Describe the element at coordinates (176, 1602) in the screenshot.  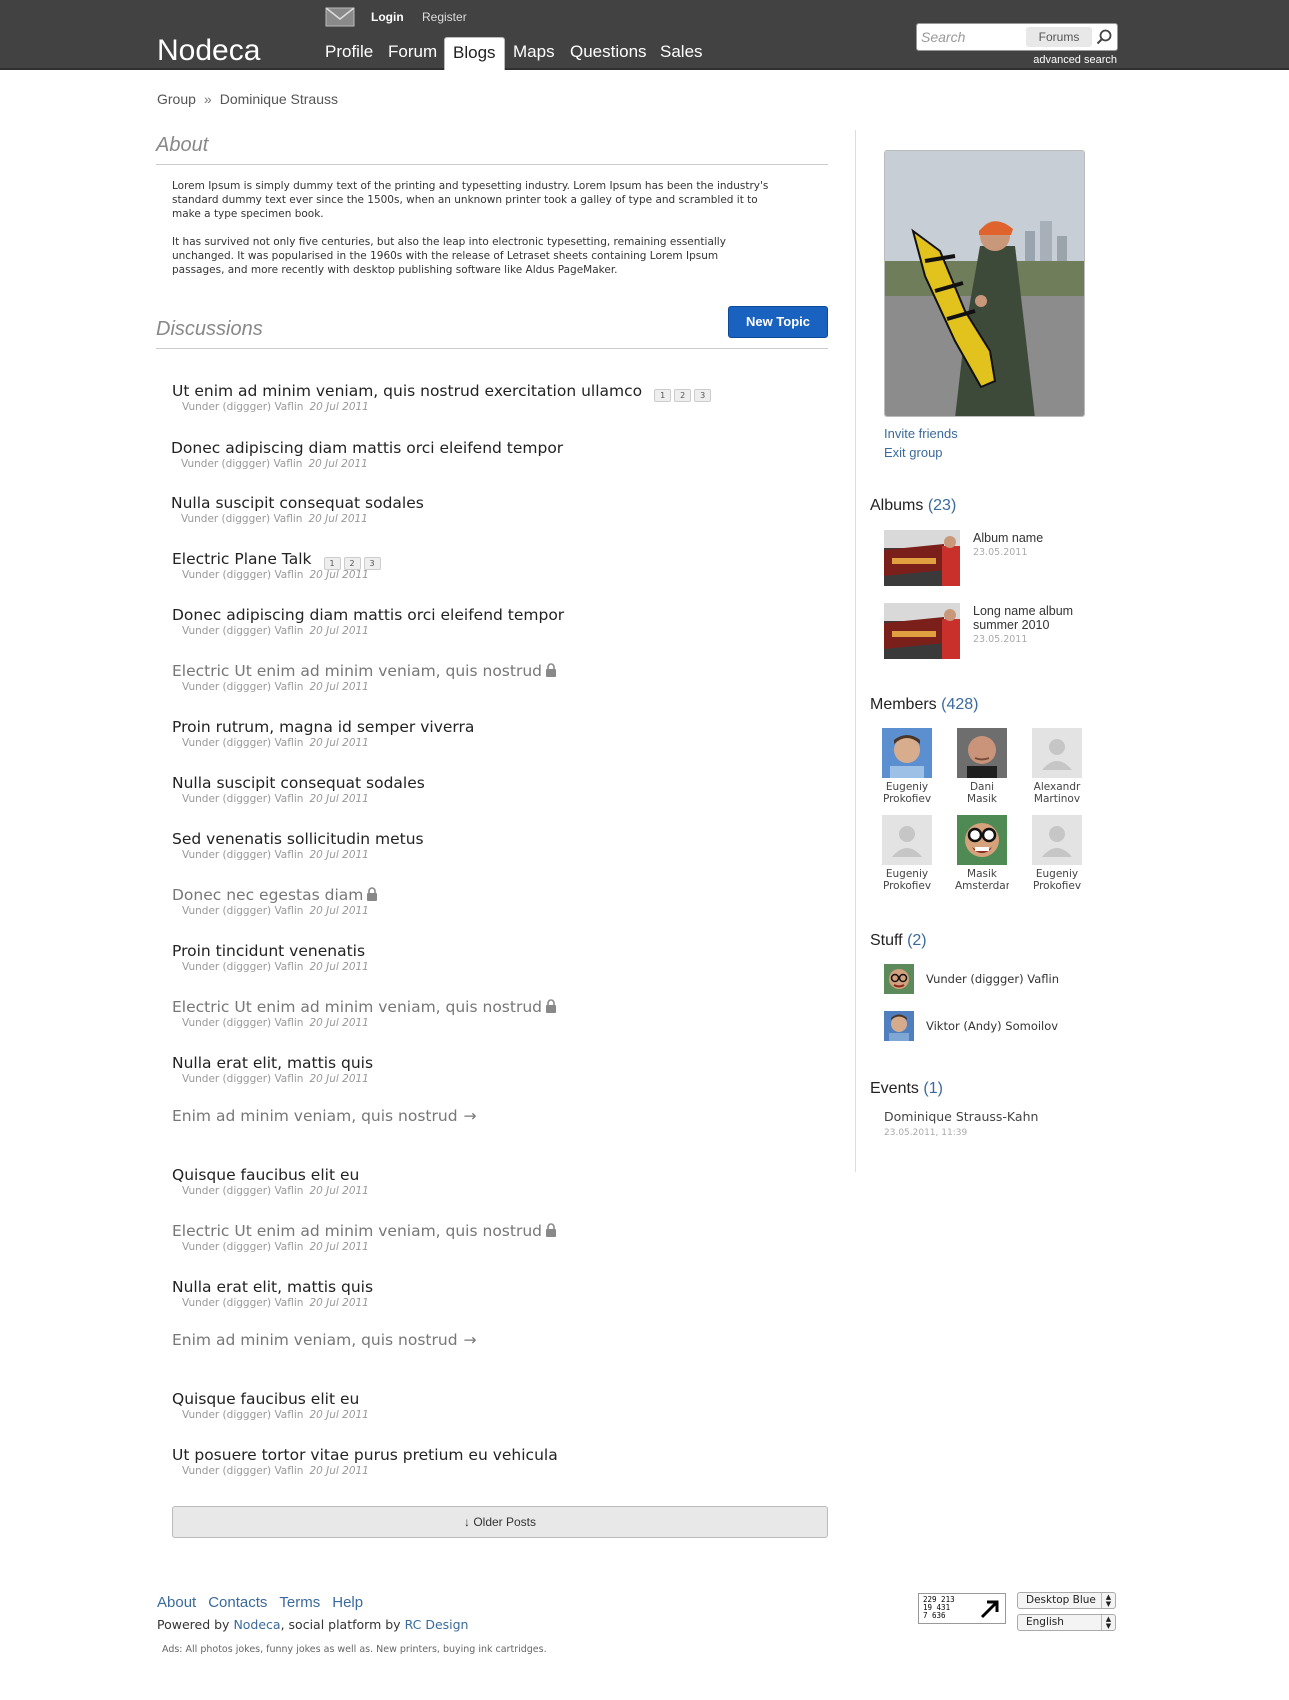
I see `footer-link-about: About` at that location.